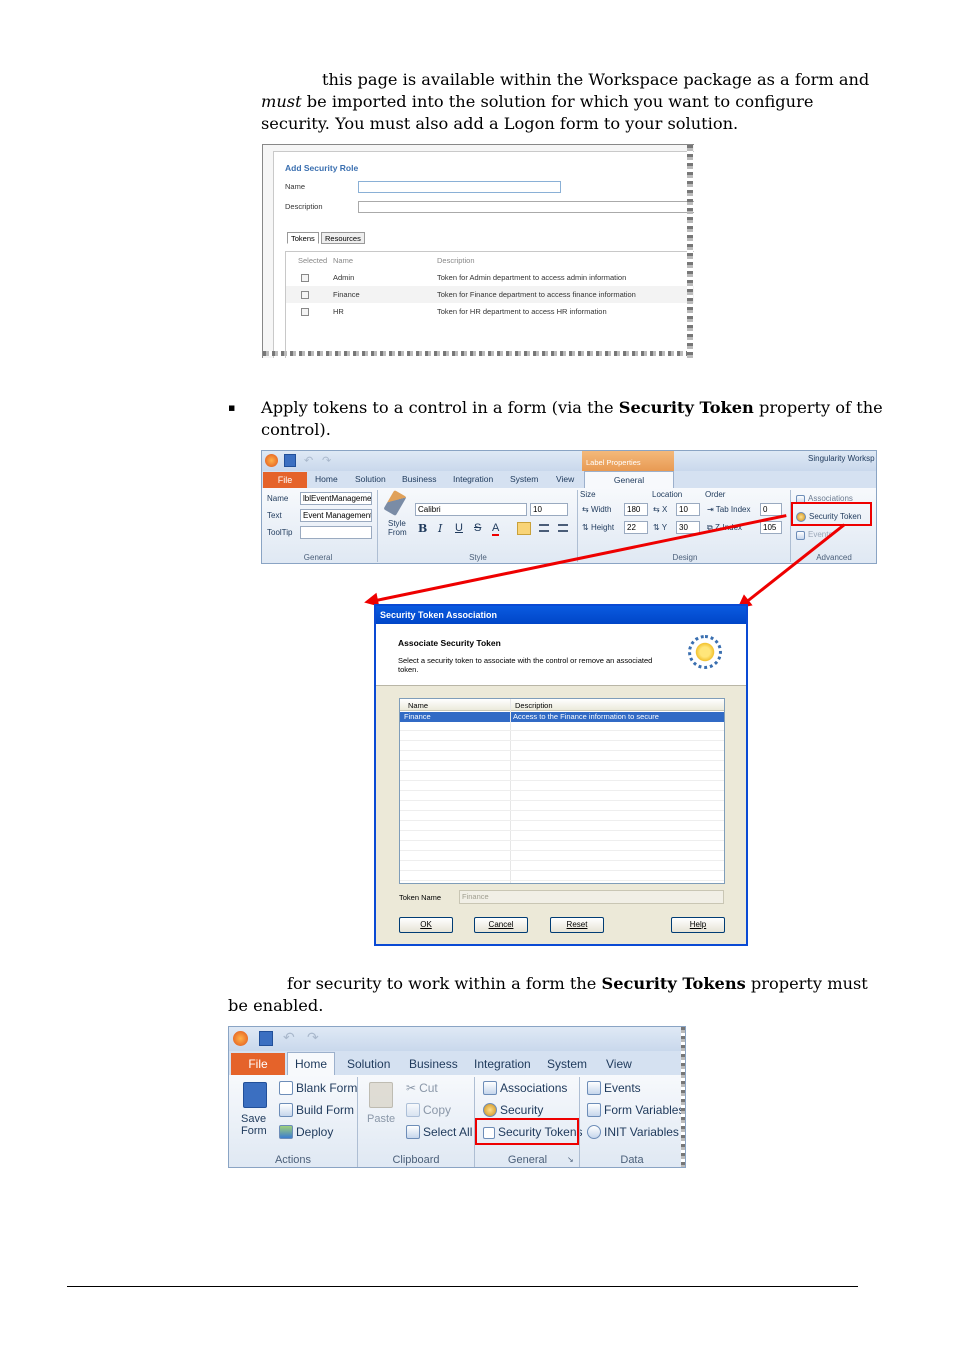 The width and height of the screenshot is (954, 1351). I want to click on description-input, so click(526, 207).